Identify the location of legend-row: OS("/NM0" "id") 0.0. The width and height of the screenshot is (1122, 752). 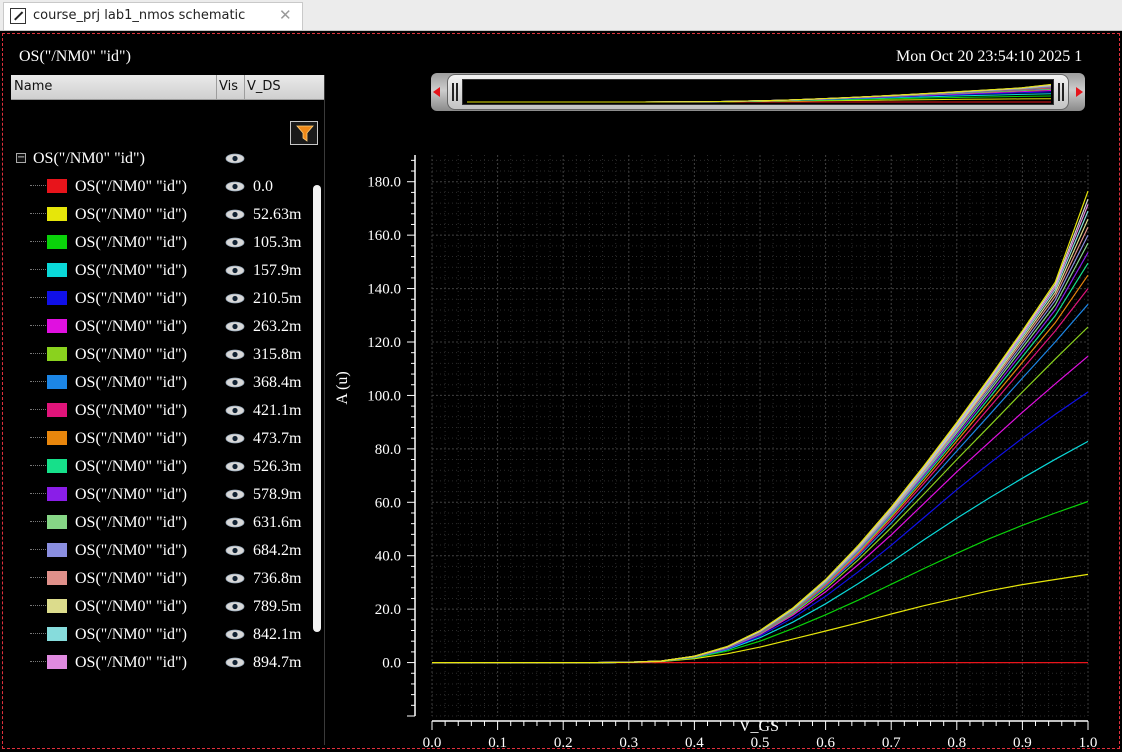
(161, 186).